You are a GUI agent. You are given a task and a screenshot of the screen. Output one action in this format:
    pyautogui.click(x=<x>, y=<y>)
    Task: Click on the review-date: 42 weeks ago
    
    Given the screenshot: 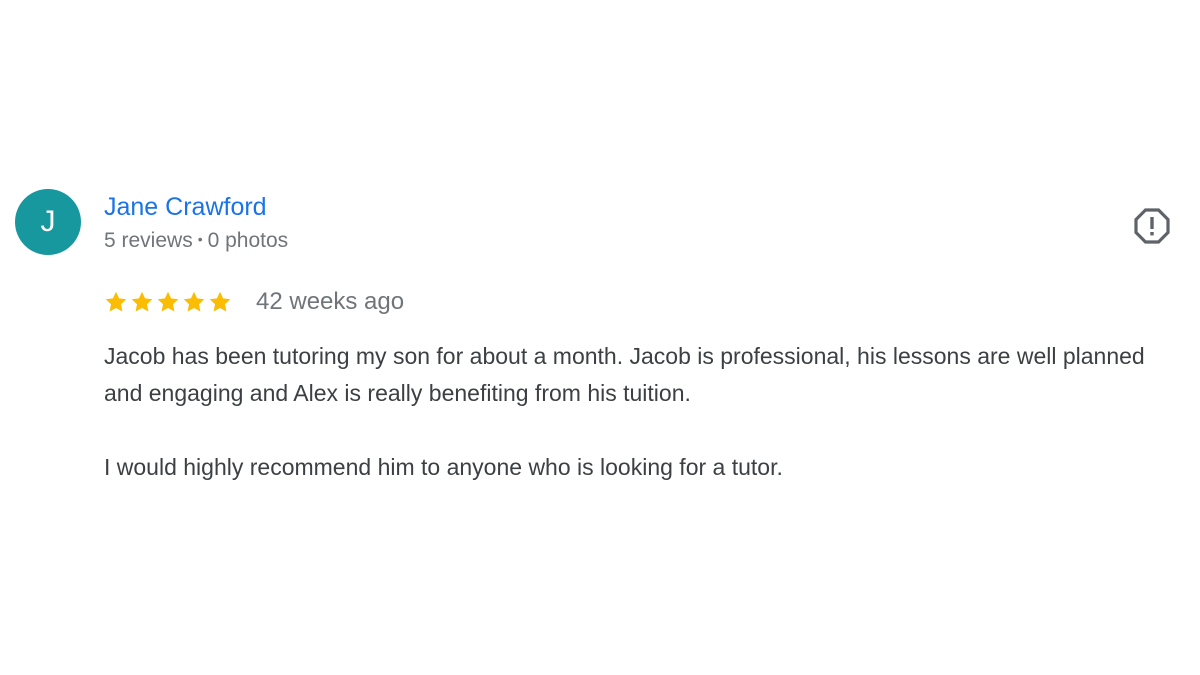 What is the action you would take?
    pyautogui.click(x=330, y=301)
    